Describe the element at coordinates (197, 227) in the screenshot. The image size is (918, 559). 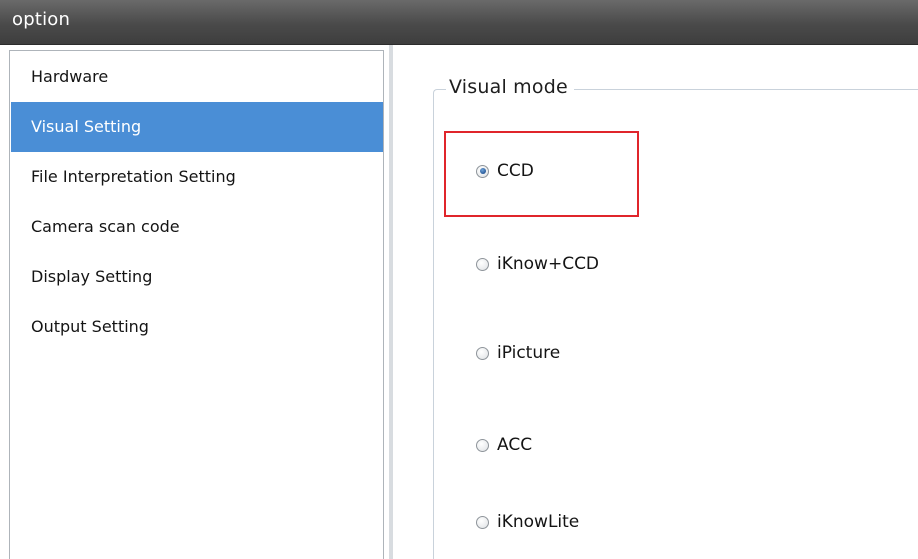
I see `sidebar-item-camera-scan-code: Camera scan code` at that location.